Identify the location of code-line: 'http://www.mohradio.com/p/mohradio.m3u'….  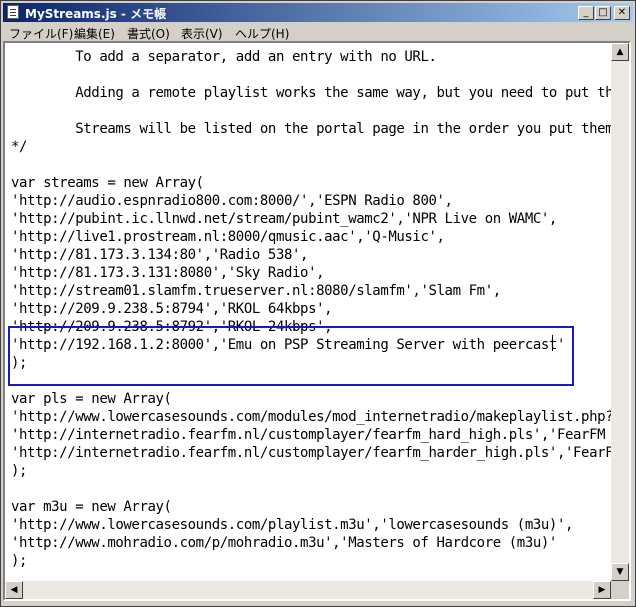
(284, 543).